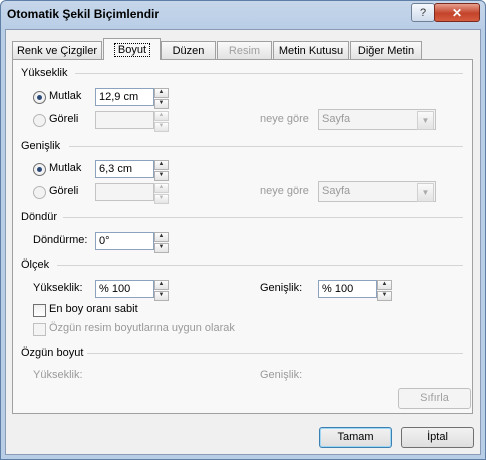  What do you see at coordinates (39, 169) in the screenshot?
I see `width-absolute-radio` at bounding box center [39, 169].